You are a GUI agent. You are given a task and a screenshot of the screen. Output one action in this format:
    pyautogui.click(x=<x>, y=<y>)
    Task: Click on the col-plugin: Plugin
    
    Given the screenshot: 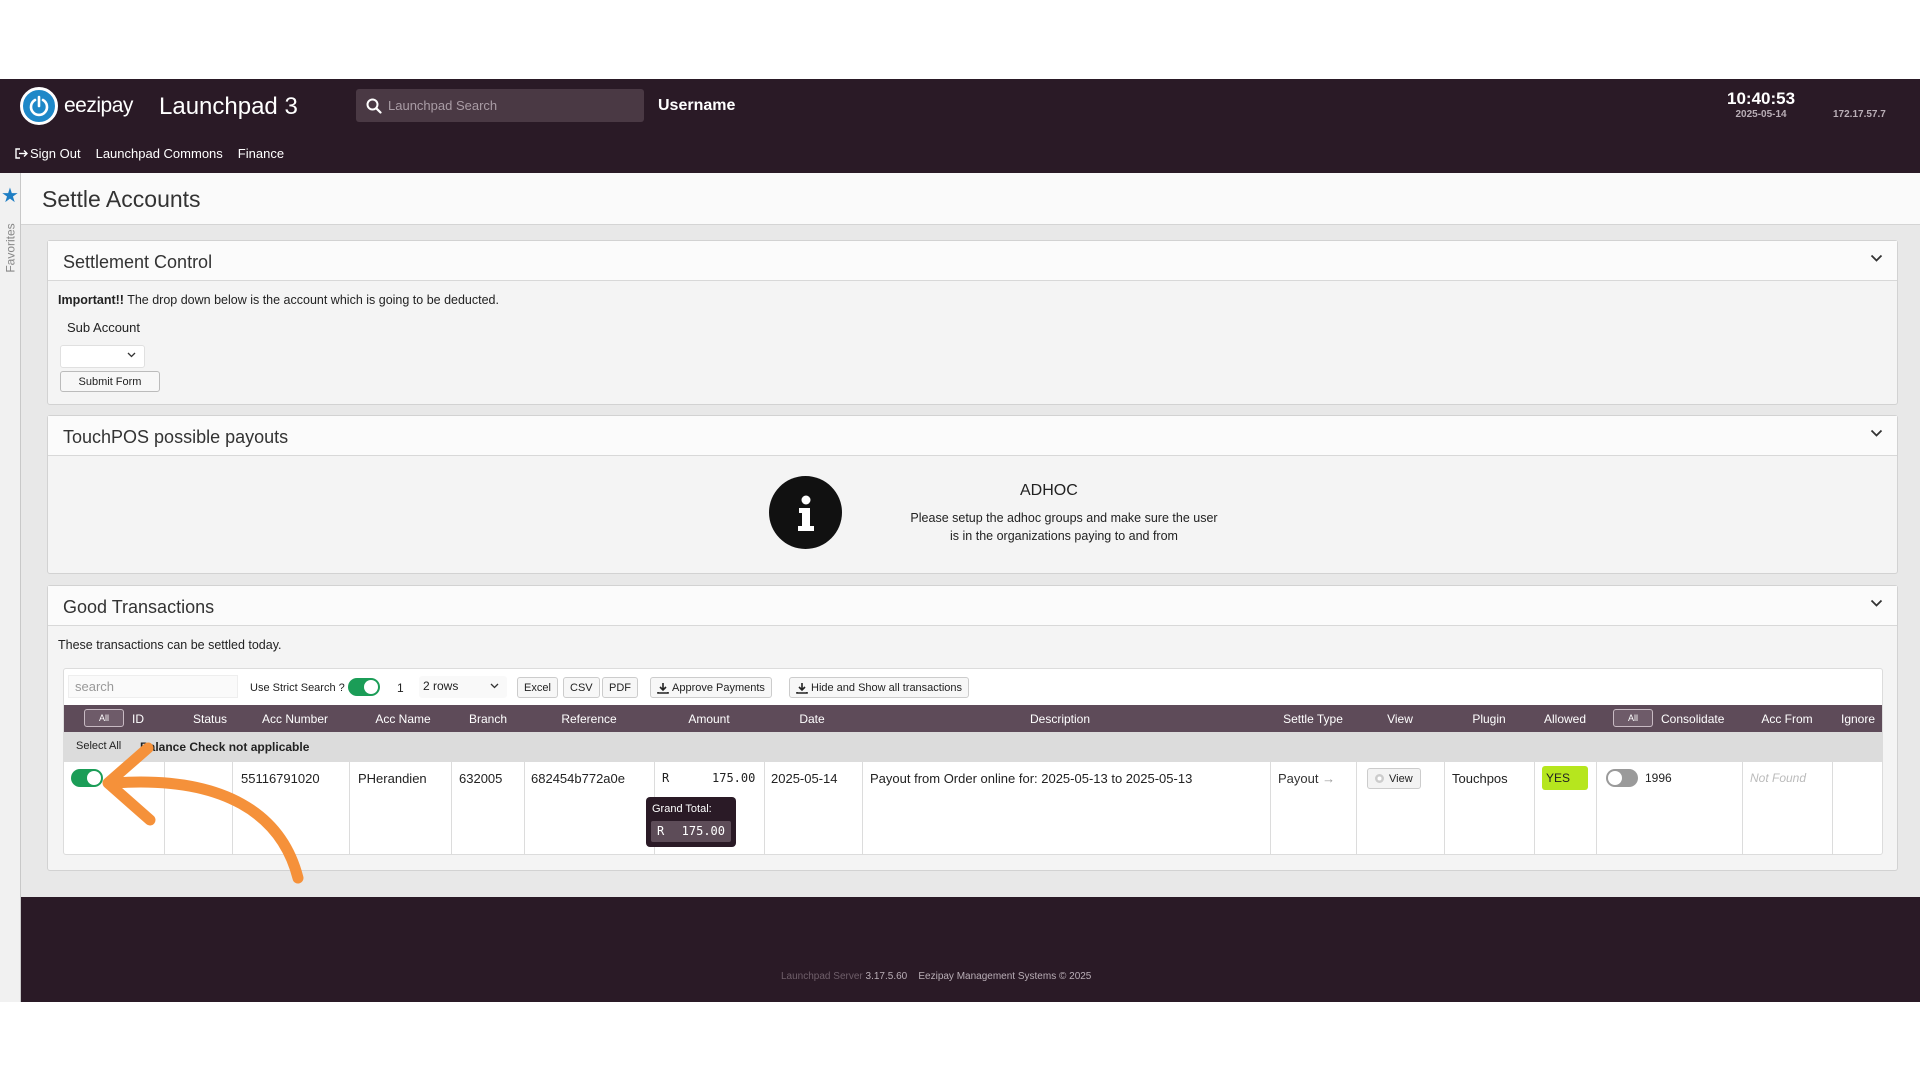 What is the action you would take?
    pyautogui.click(x=1489, y=719)
    